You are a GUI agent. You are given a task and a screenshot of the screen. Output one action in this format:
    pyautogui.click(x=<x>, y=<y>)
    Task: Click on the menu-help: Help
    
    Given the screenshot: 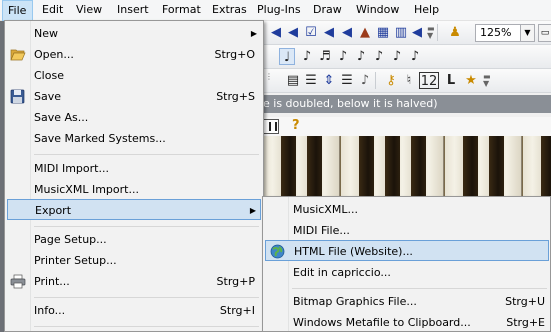 What is the action you would take?
    pyautogui.click(x=426, y=10)
    